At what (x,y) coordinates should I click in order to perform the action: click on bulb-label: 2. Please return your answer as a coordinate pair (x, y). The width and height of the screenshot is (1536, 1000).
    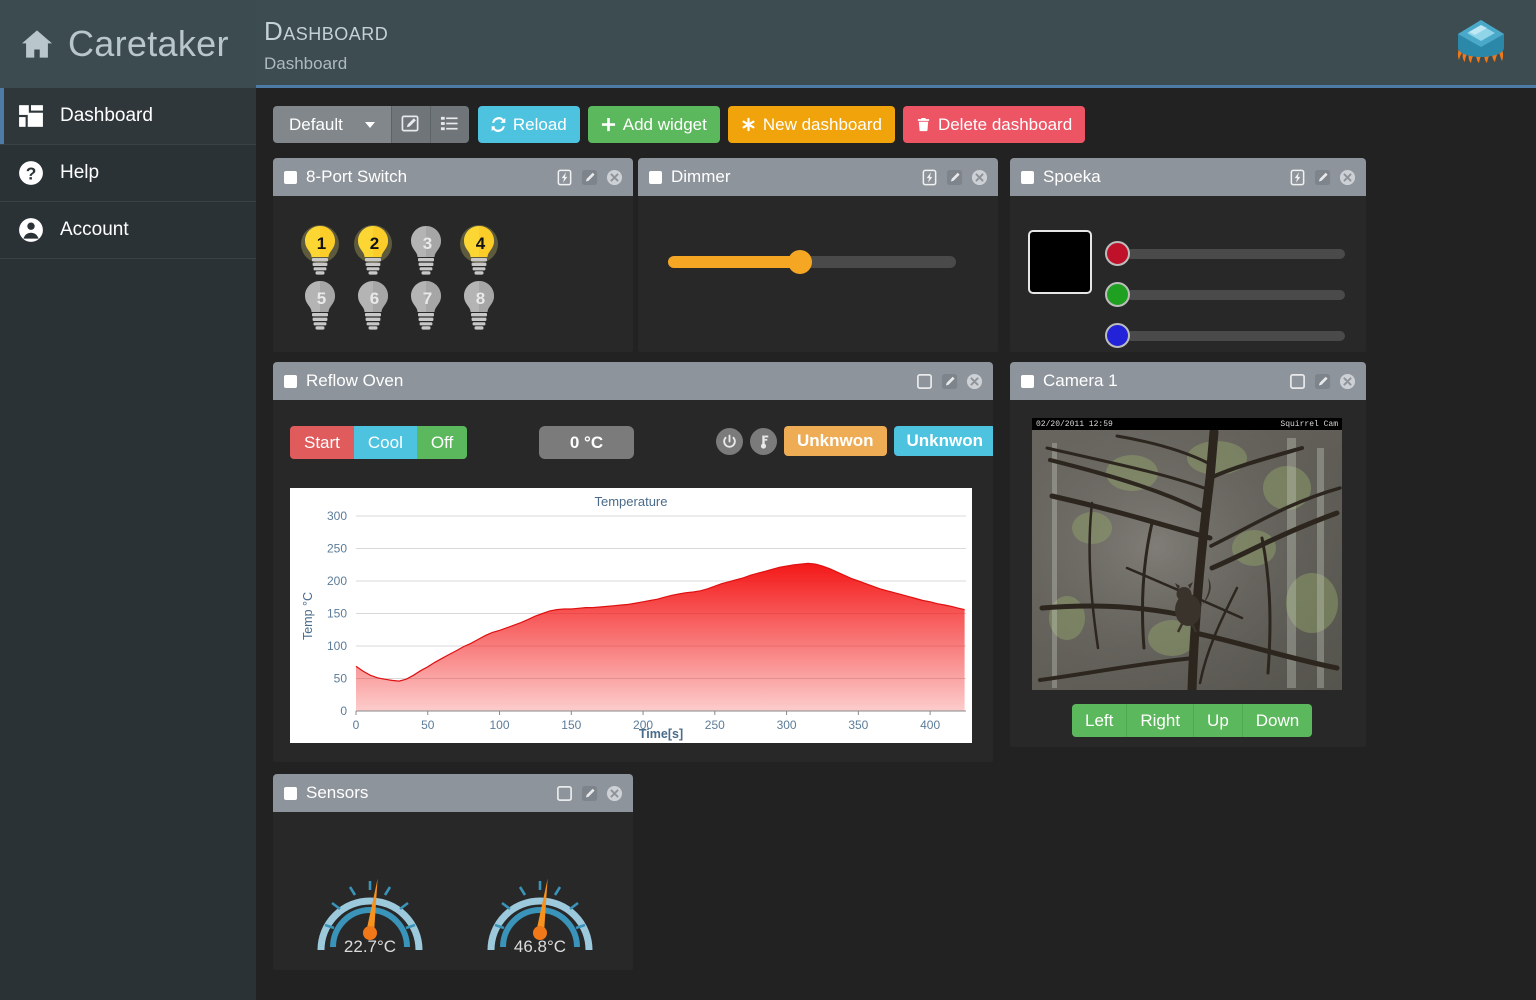
    Looking at the image, I should click on (374, 243).